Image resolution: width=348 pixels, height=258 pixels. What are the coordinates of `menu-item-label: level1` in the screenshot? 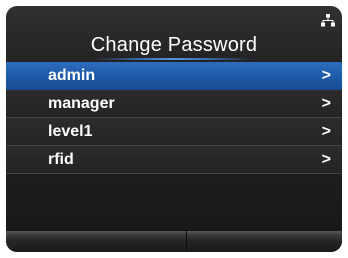 It's located at (70, 131).